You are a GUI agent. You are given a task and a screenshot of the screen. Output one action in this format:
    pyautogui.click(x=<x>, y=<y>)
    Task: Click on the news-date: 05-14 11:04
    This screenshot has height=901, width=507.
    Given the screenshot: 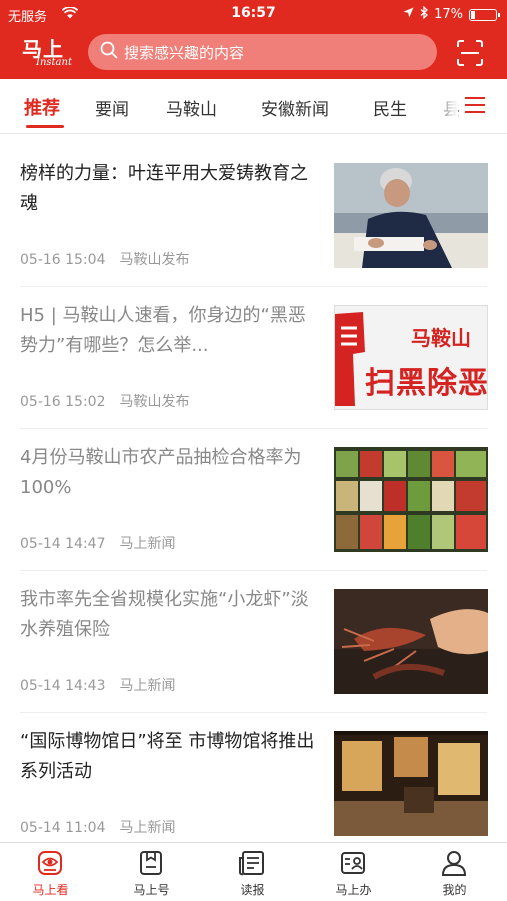 What is the action you would take?
    pyautogui.click(x=63, y=828)
    